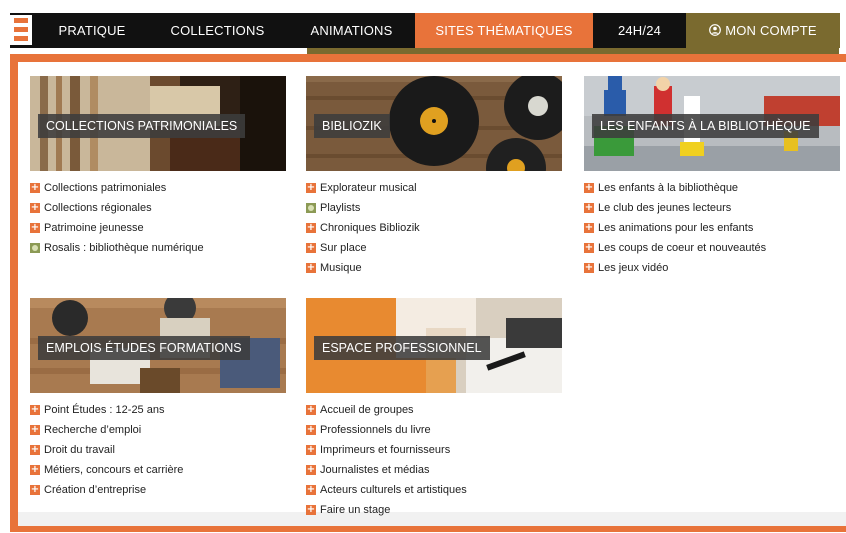 This screenshot has height=533, width=846. What do you see at coordinates (158, 188) in the screenshot?
I see `list-item: + Collections patrimoniales` at bounding box center [158, 188].